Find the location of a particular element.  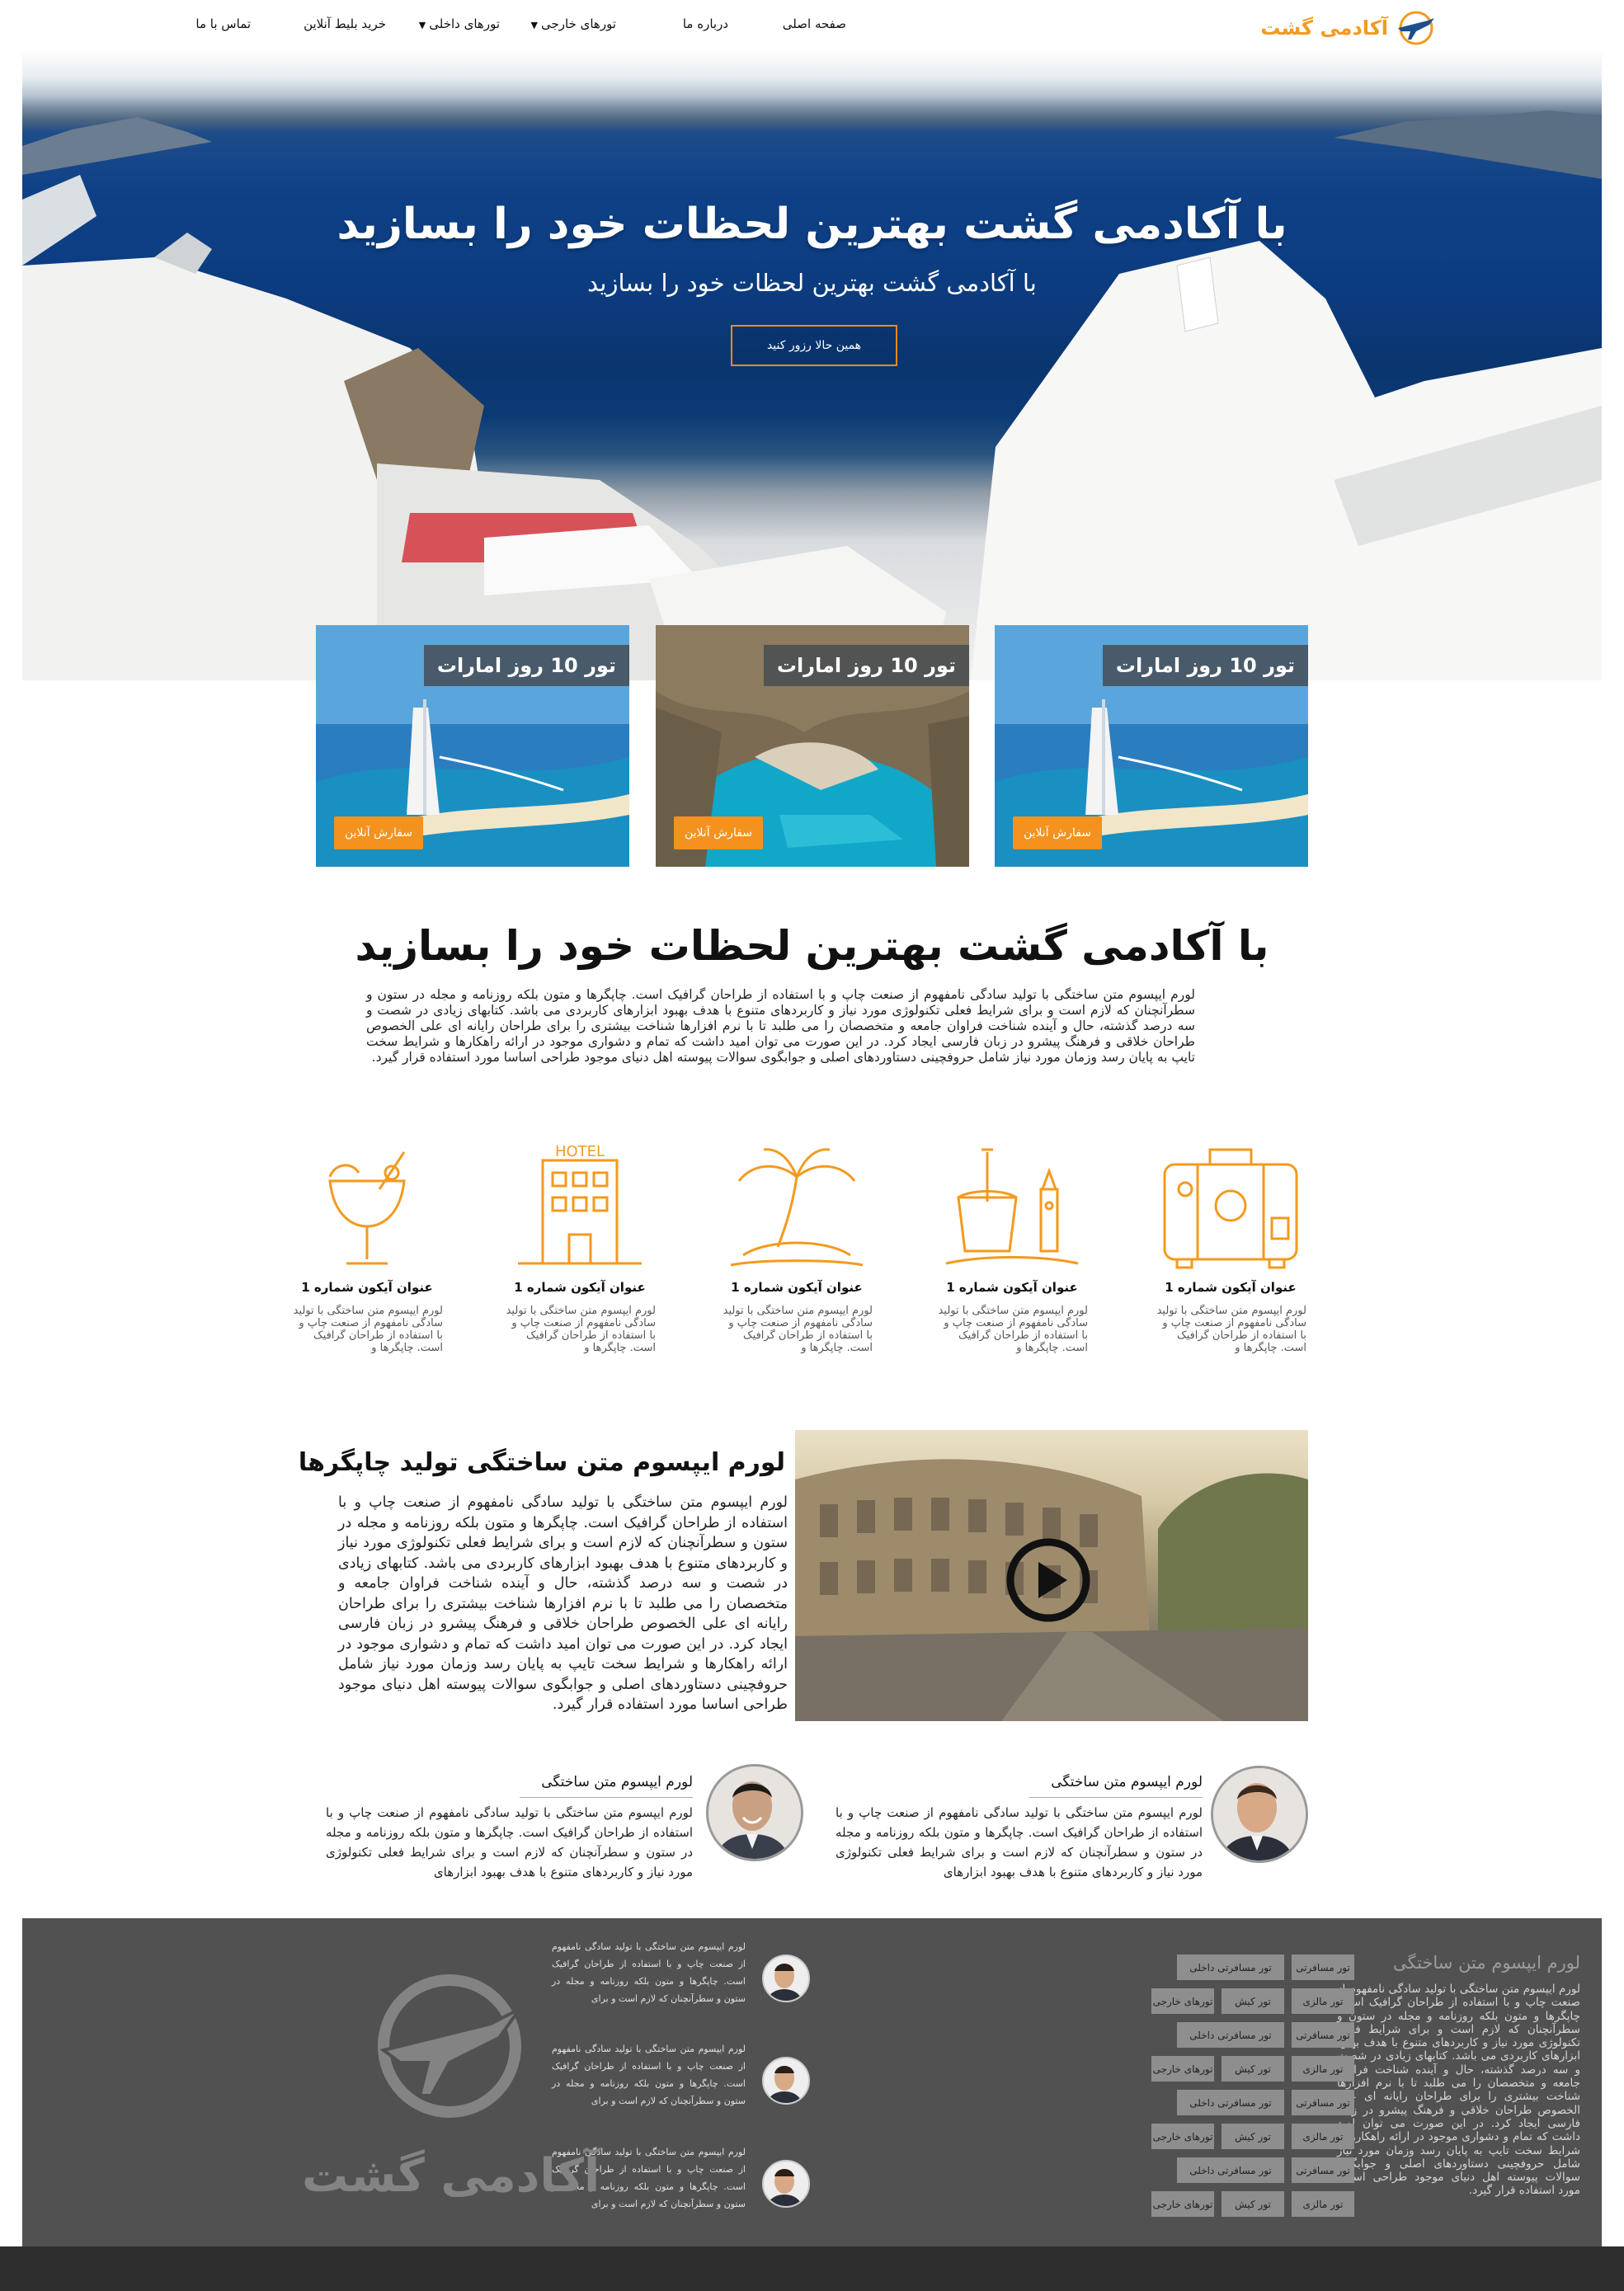

brand-name: آکادمی گشت is located at coordinates (1324, 28).